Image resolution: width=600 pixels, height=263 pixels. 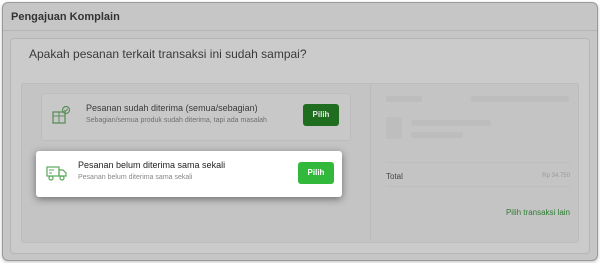 What do you see at coordinates (520, 99) in the screenshot?
I see `faded-invoice-number` at bounding box center [520, 99].